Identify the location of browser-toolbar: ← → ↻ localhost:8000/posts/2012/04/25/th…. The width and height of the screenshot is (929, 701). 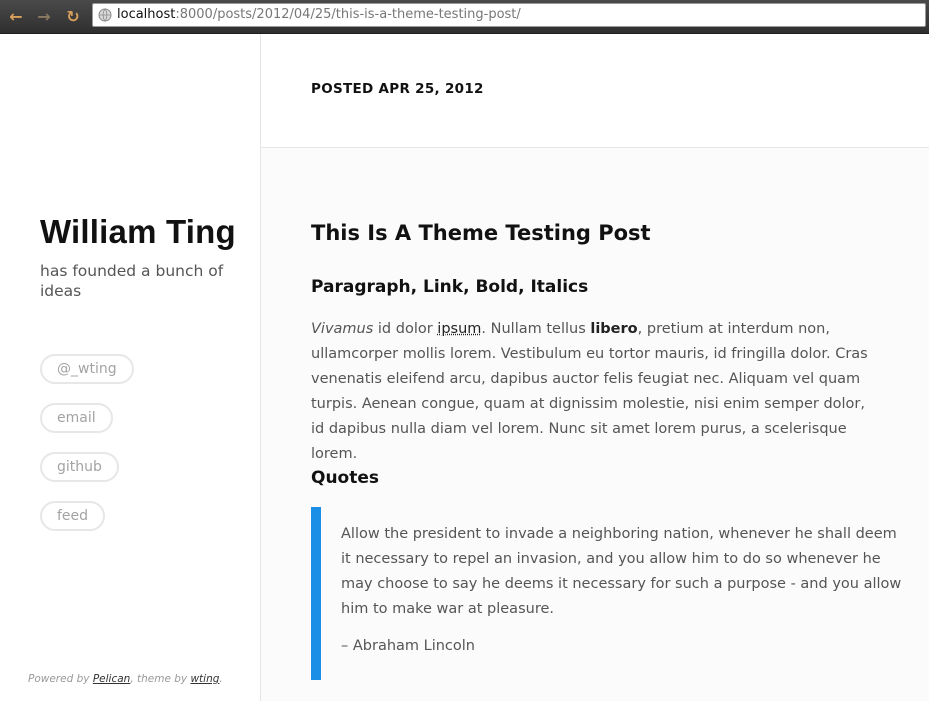
(464, 17).